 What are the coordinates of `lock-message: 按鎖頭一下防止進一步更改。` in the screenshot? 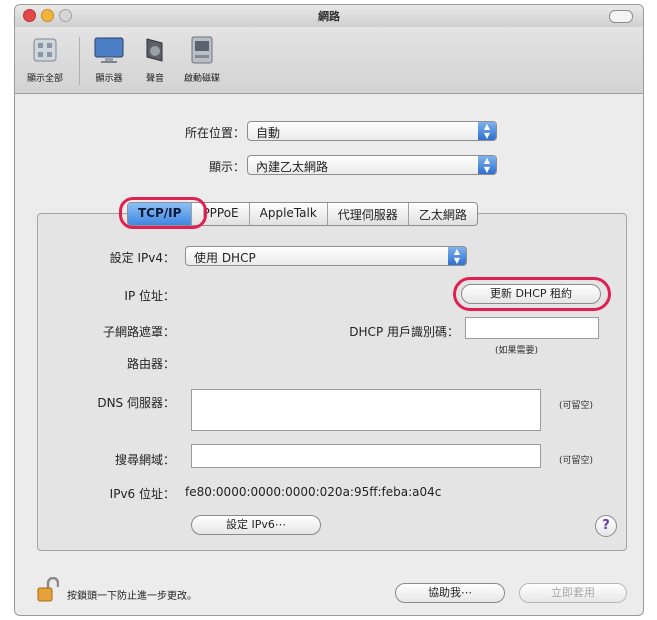 It's located at (132, 596).